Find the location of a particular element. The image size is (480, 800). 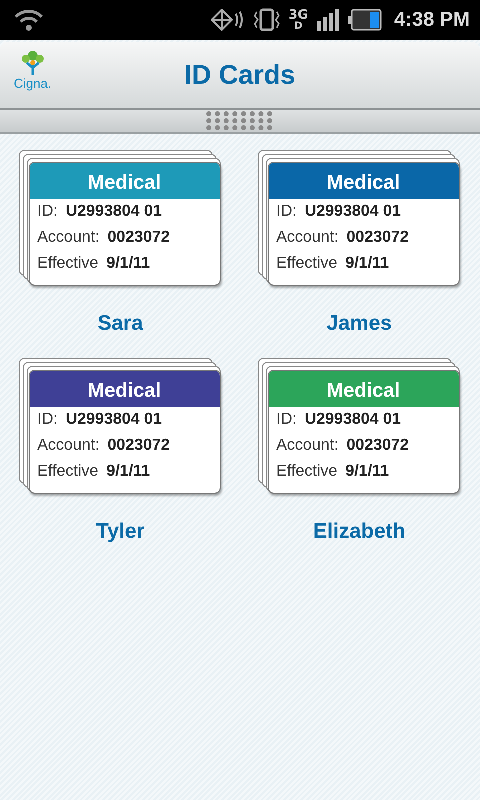

screen-title: ID Cards is located at coordinates (240, 75).